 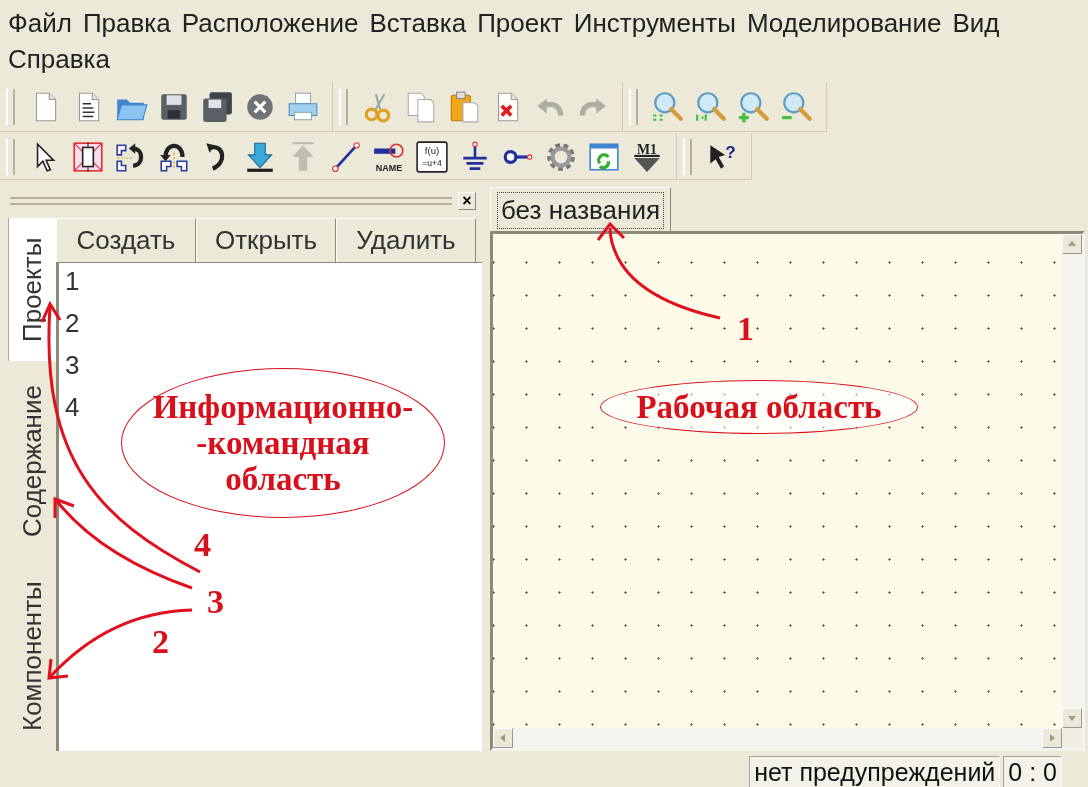 What do you see at coordinates (520, 24) in the screenshot?
I see `menu-item: Проект` at bounding box center [520, 24].